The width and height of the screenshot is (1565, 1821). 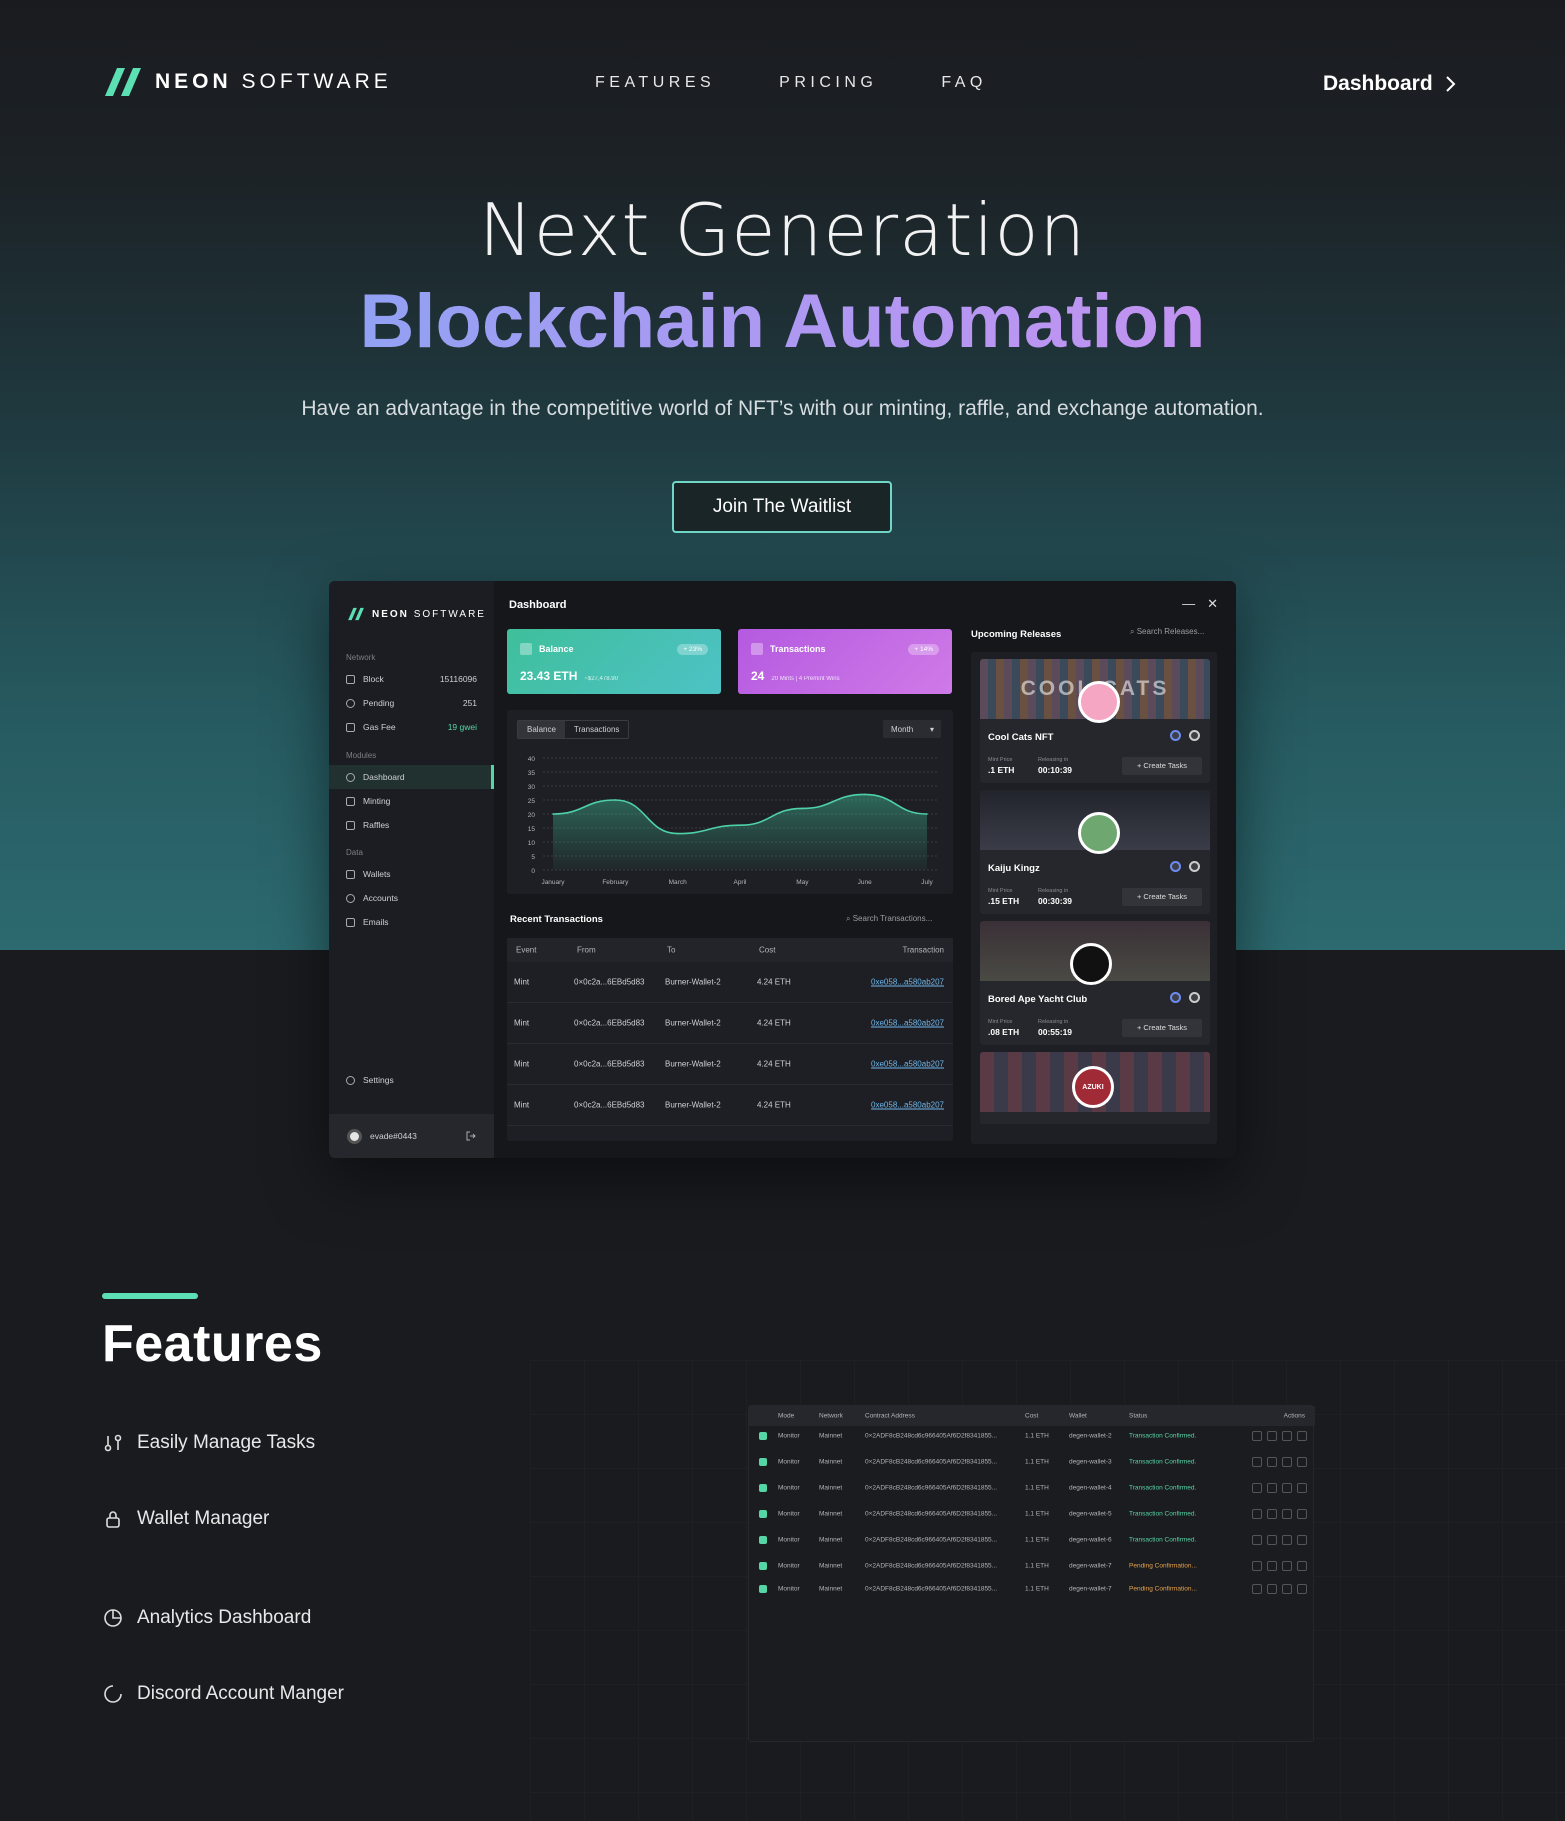 I want to click on join-waitlist-button: Join The Waitlist, so click(x=782, y=507).